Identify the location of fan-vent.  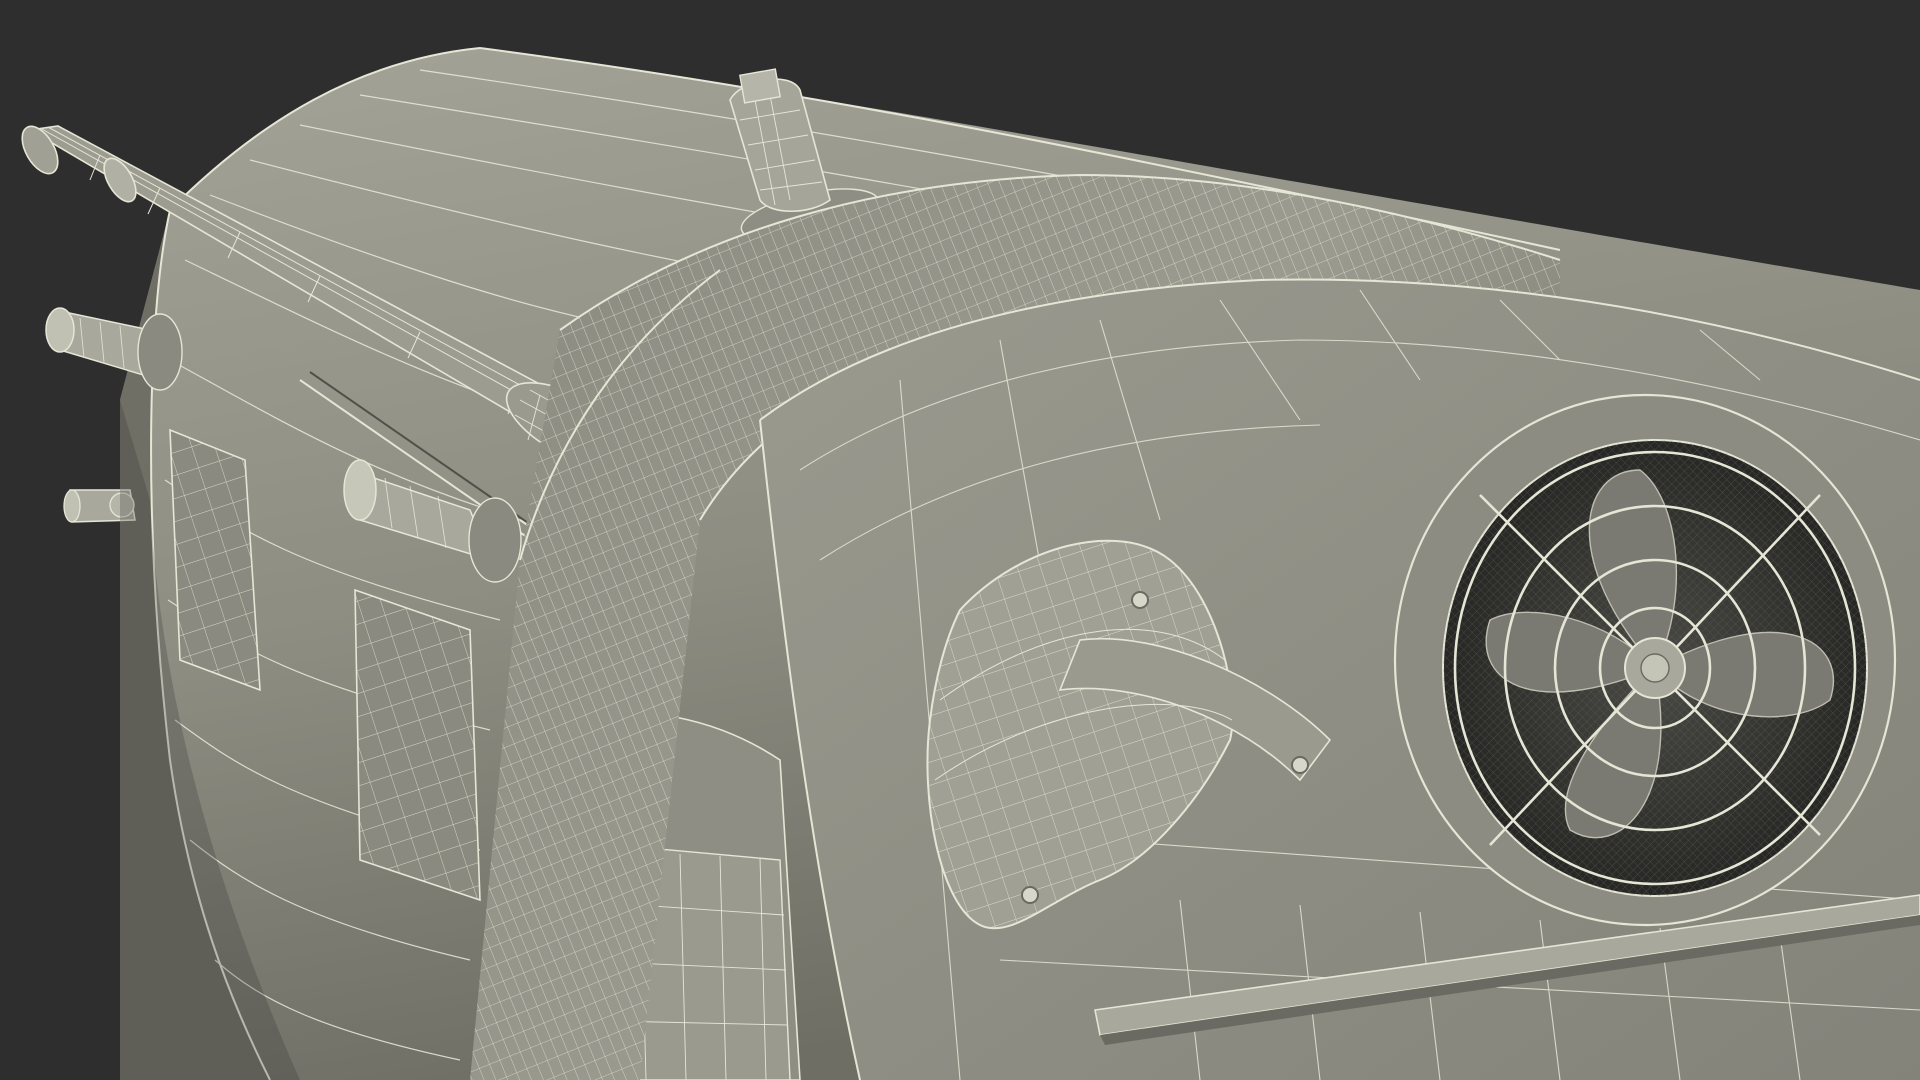
(1645, 660).